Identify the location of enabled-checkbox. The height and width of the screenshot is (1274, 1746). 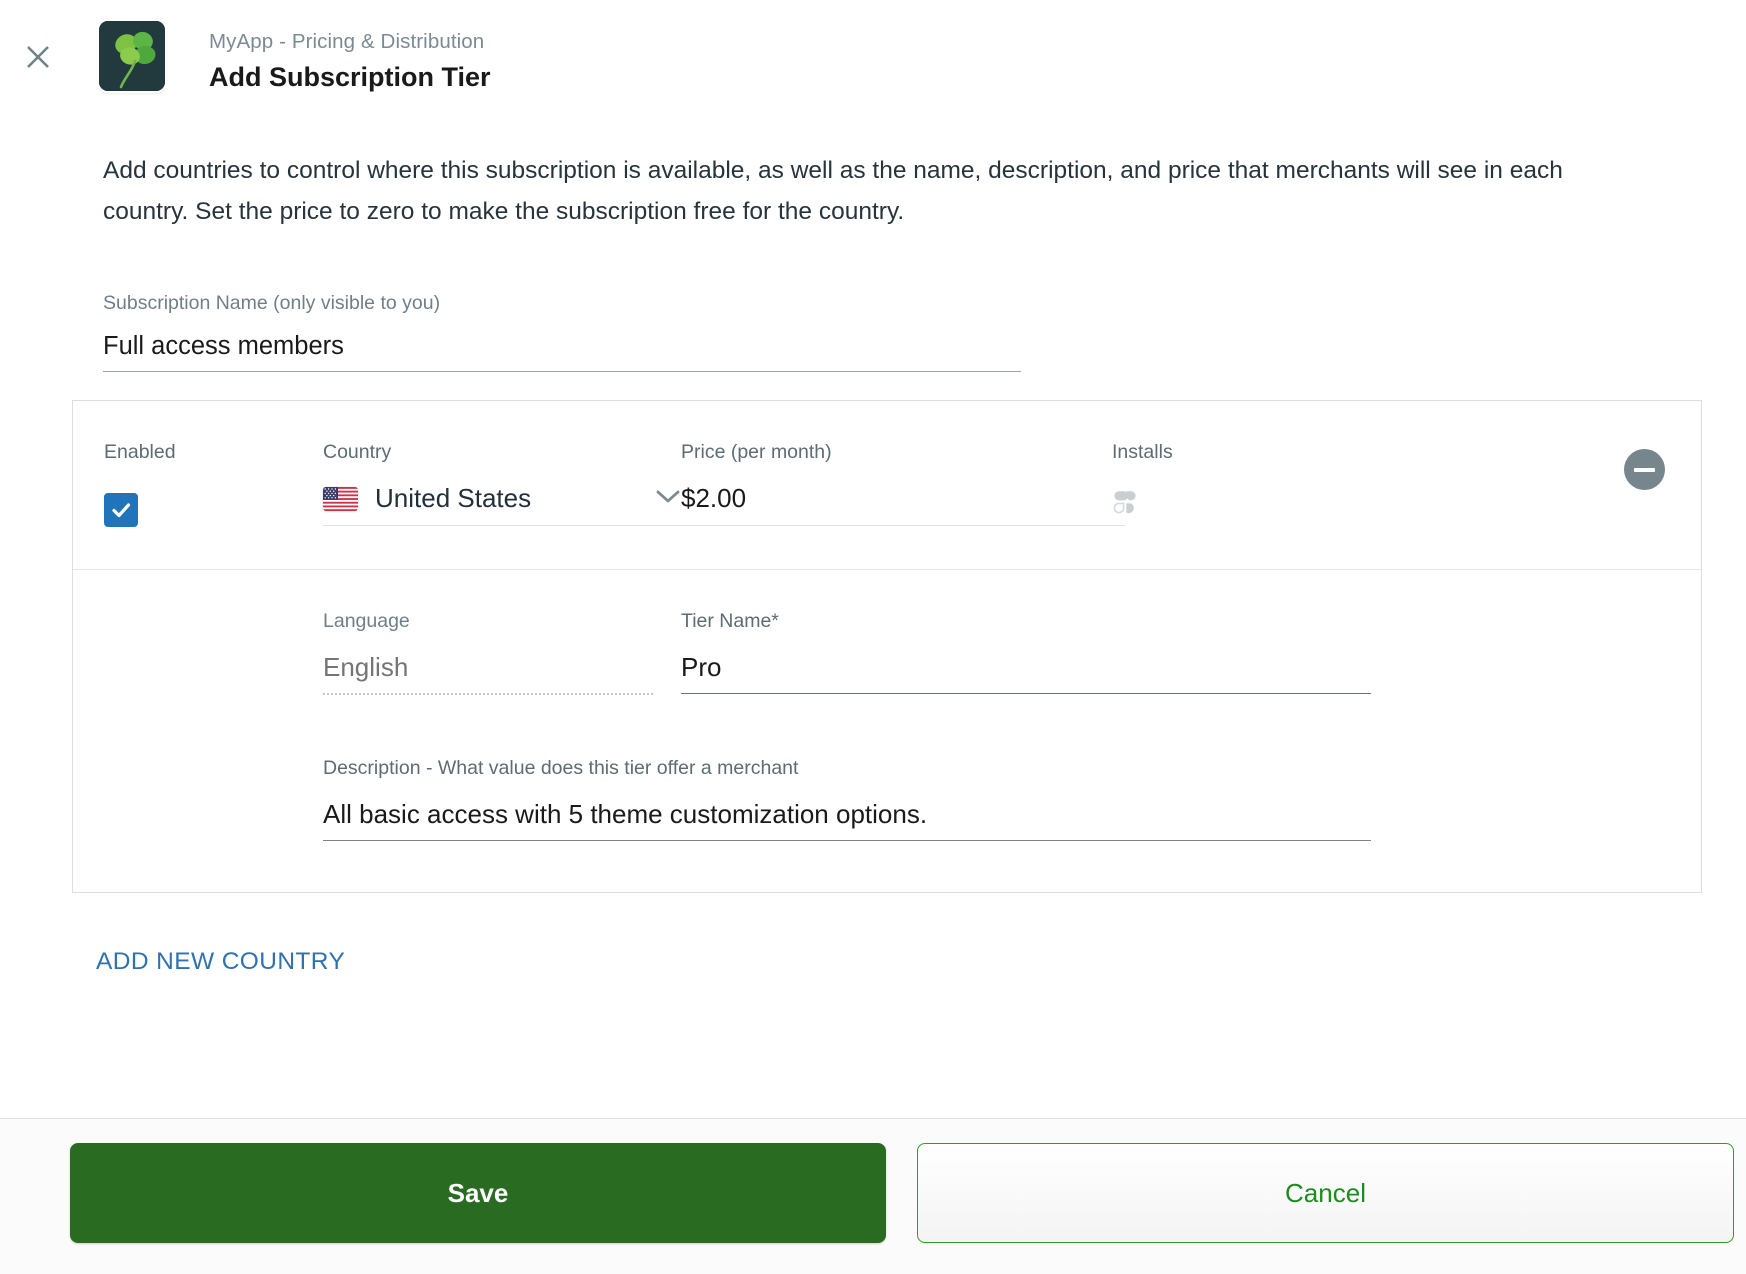
(121, 510).